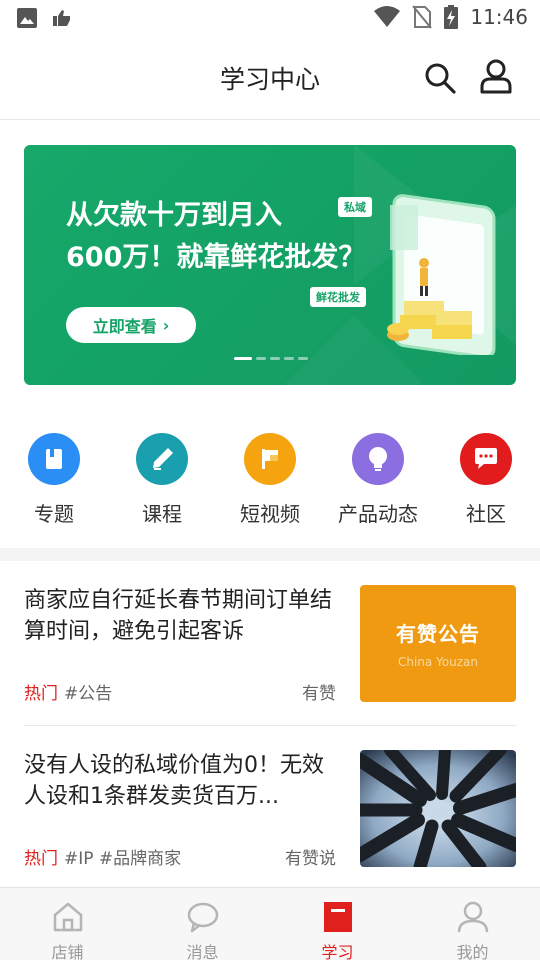  Describe the element at coordinates (472, 951) in the screenshot. I see `tab-label: 我的` at that location.